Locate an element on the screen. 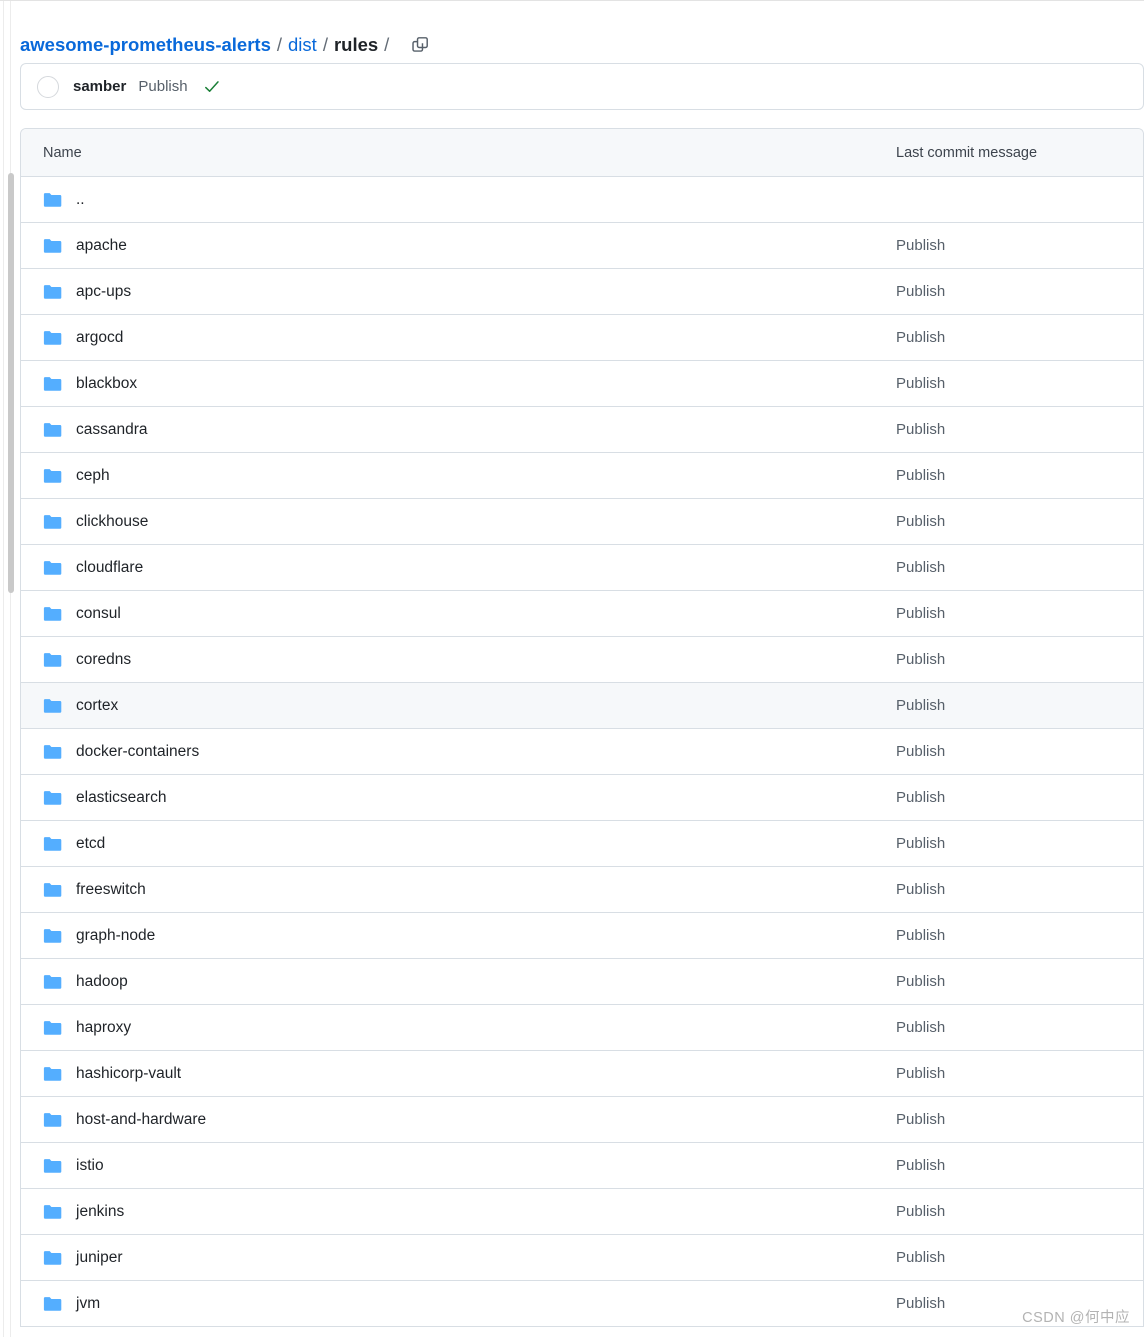  table-row: coredns Publish is located at coordinates (582, 660).